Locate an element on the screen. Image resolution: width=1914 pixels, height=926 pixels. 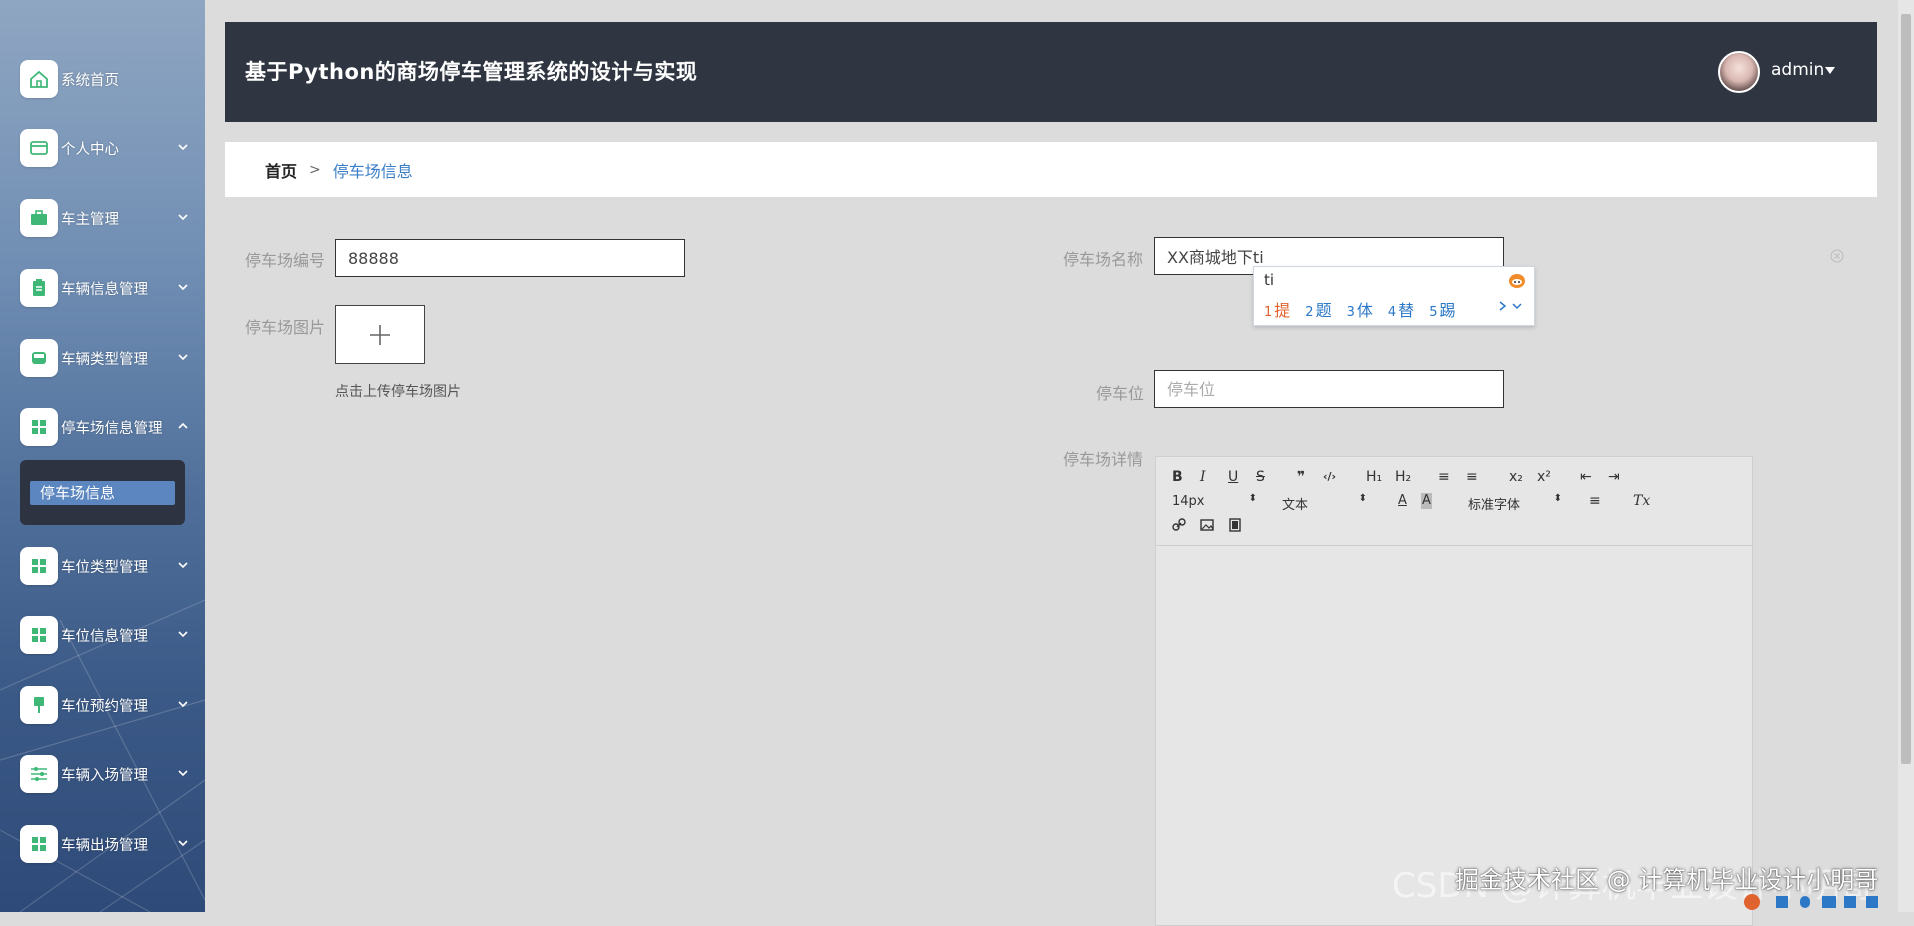
ordered-list-button: ≡ is located at coordinates (1444, 477).